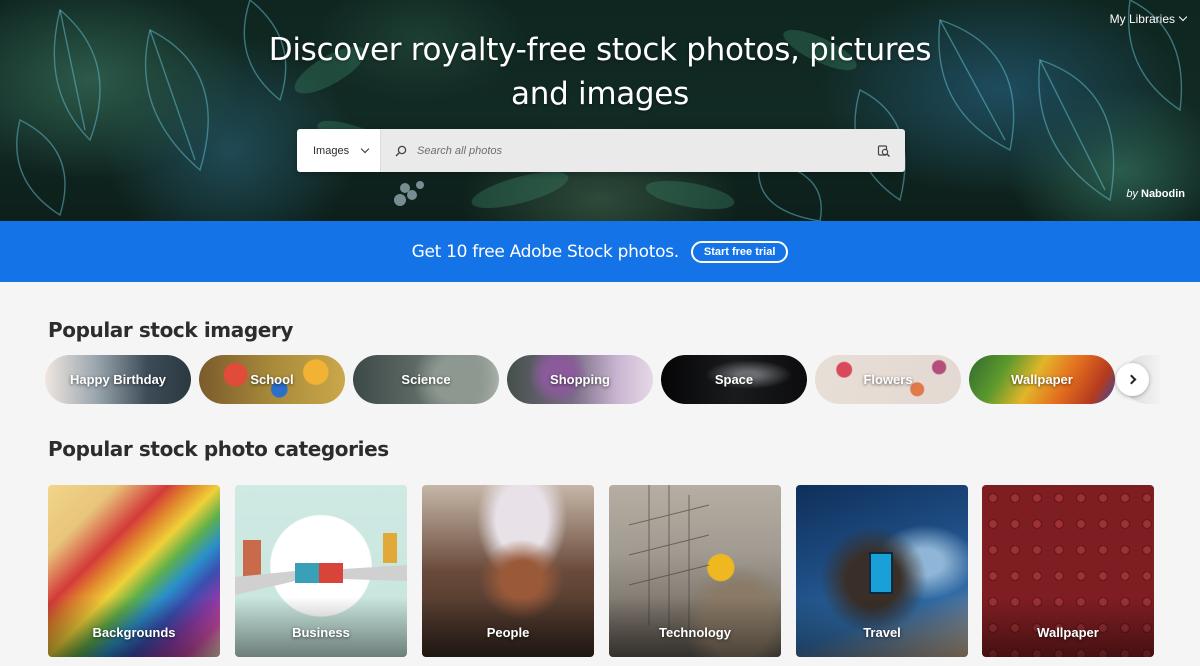 This screenshot has height=666, width=1200. Describe the element at coordinates (171, 330) in the screenshot. I see `popular-imagery-title: Popular stock imagery` at that location.